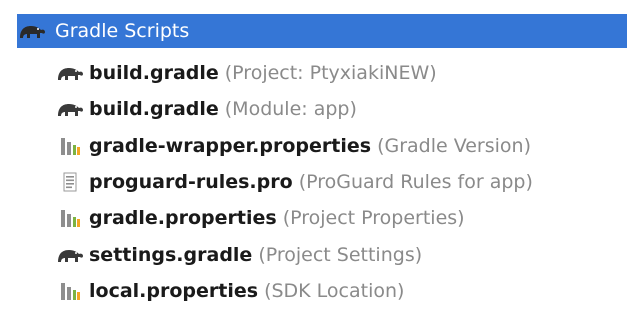 Image resolution: width=627 pixels, height=327 pixels. I want to click on file-hint: (Project: PtyxiakiNEW), so click(330, 73).